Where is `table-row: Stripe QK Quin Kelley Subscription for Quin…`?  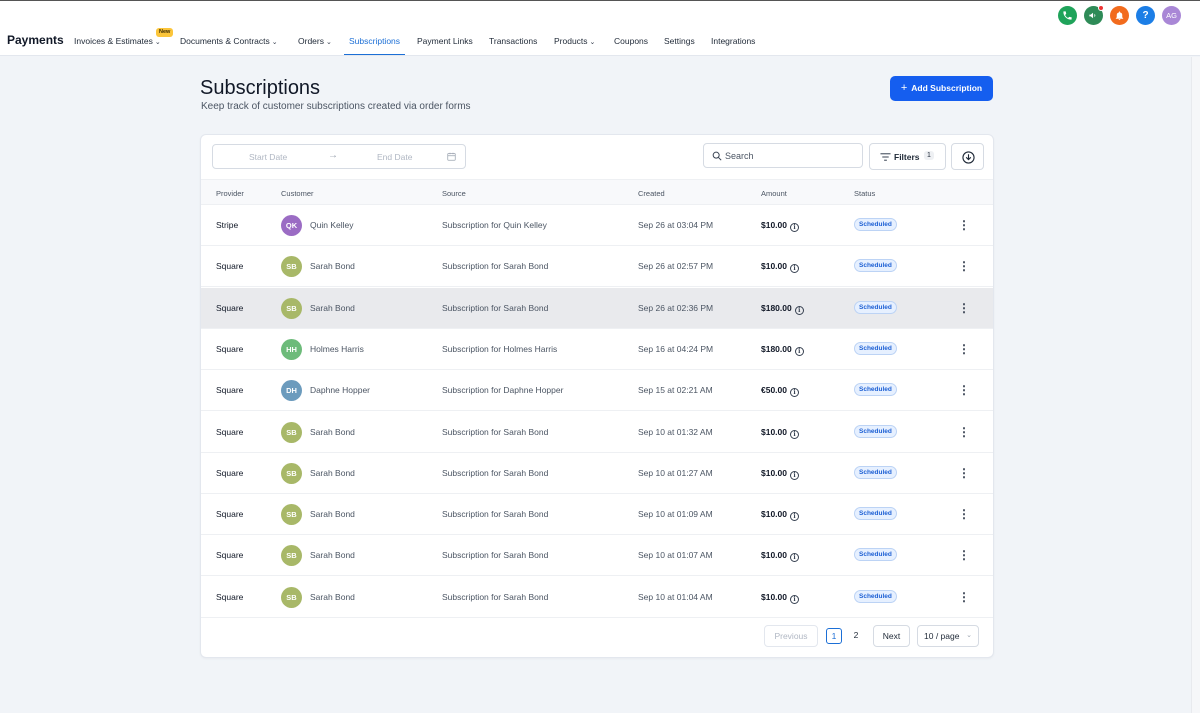 table-row: Stripe QK Quin Kelley Subscription for Quin… is located at coordinates (597, 225).